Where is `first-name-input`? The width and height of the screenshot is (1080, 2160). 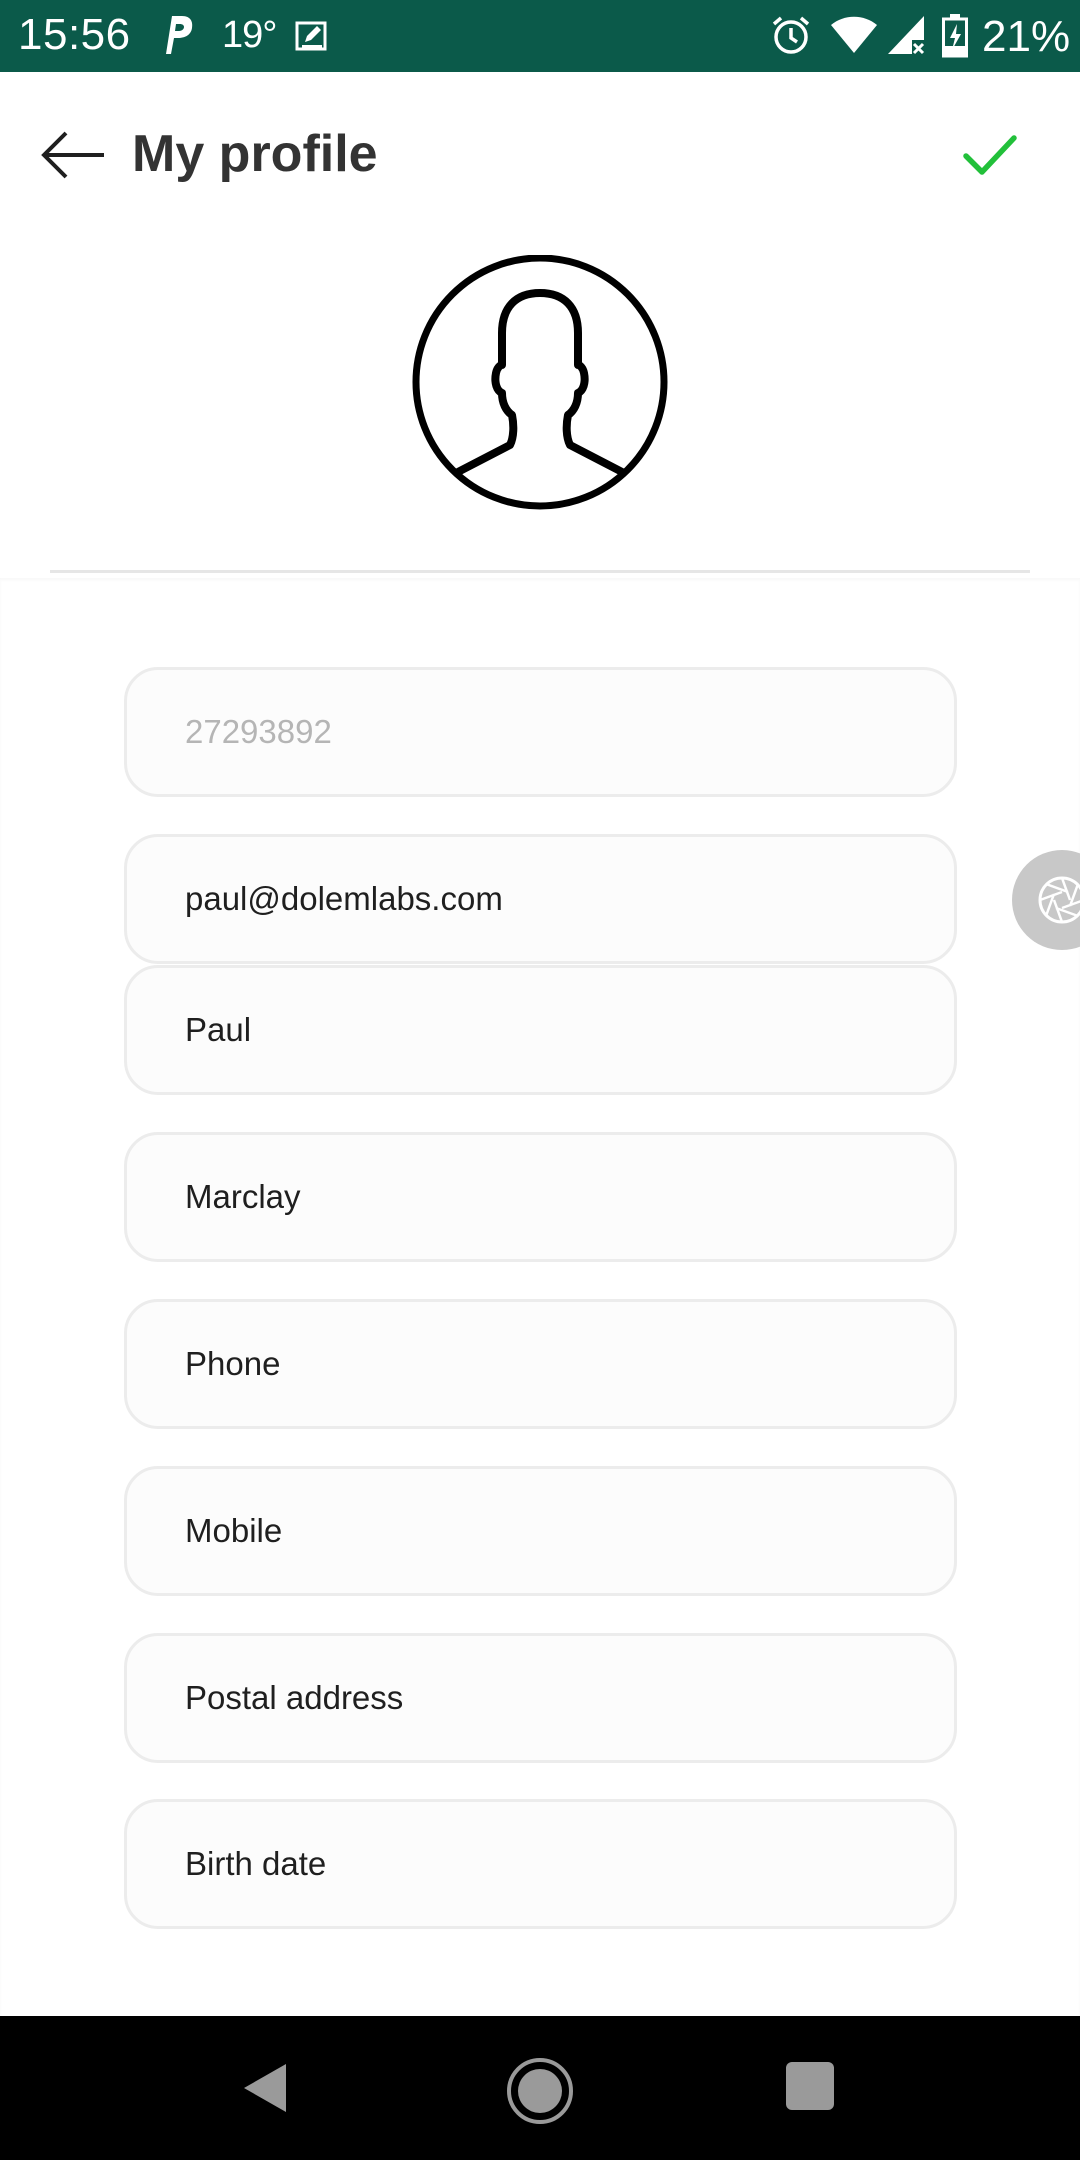
first-name-input is located at coordinates (540, 1030).